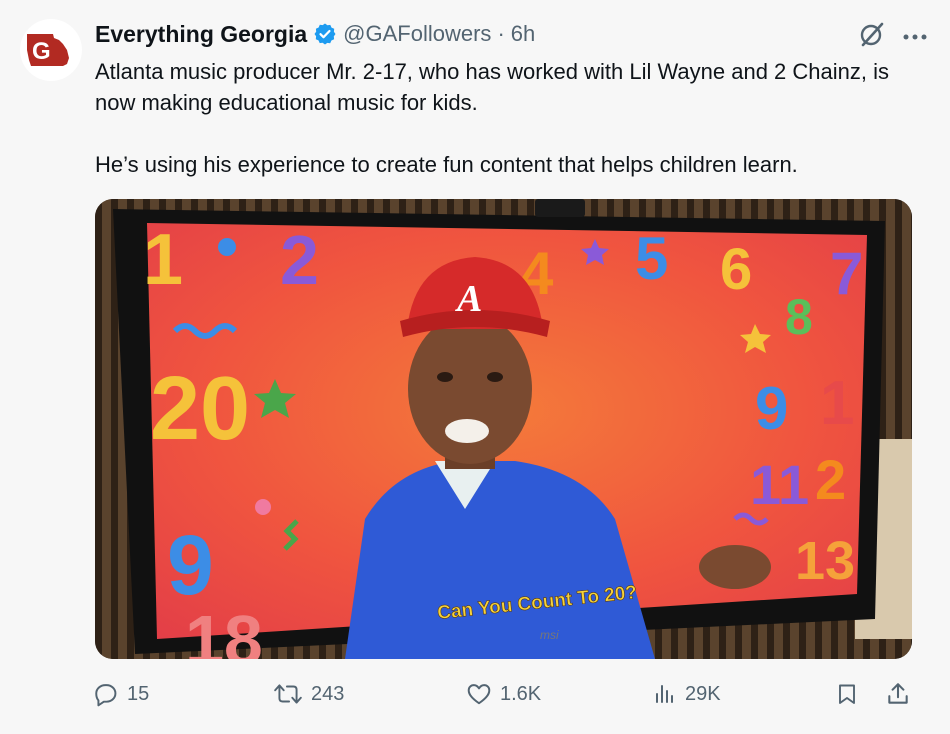 This screenshot has height=734, width=950. What do you see at coordinates (201, 34) in the screenshot?
I see `display-name: Everything Georgia` at bounding box center [201, 34].